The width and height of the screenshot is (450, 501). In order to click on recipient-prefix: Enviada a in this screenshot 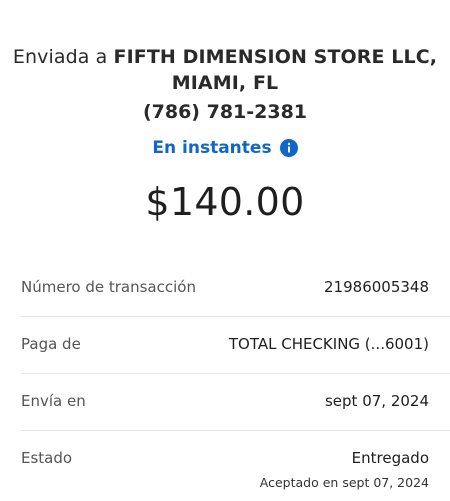, I will do `click(60, 57)`.